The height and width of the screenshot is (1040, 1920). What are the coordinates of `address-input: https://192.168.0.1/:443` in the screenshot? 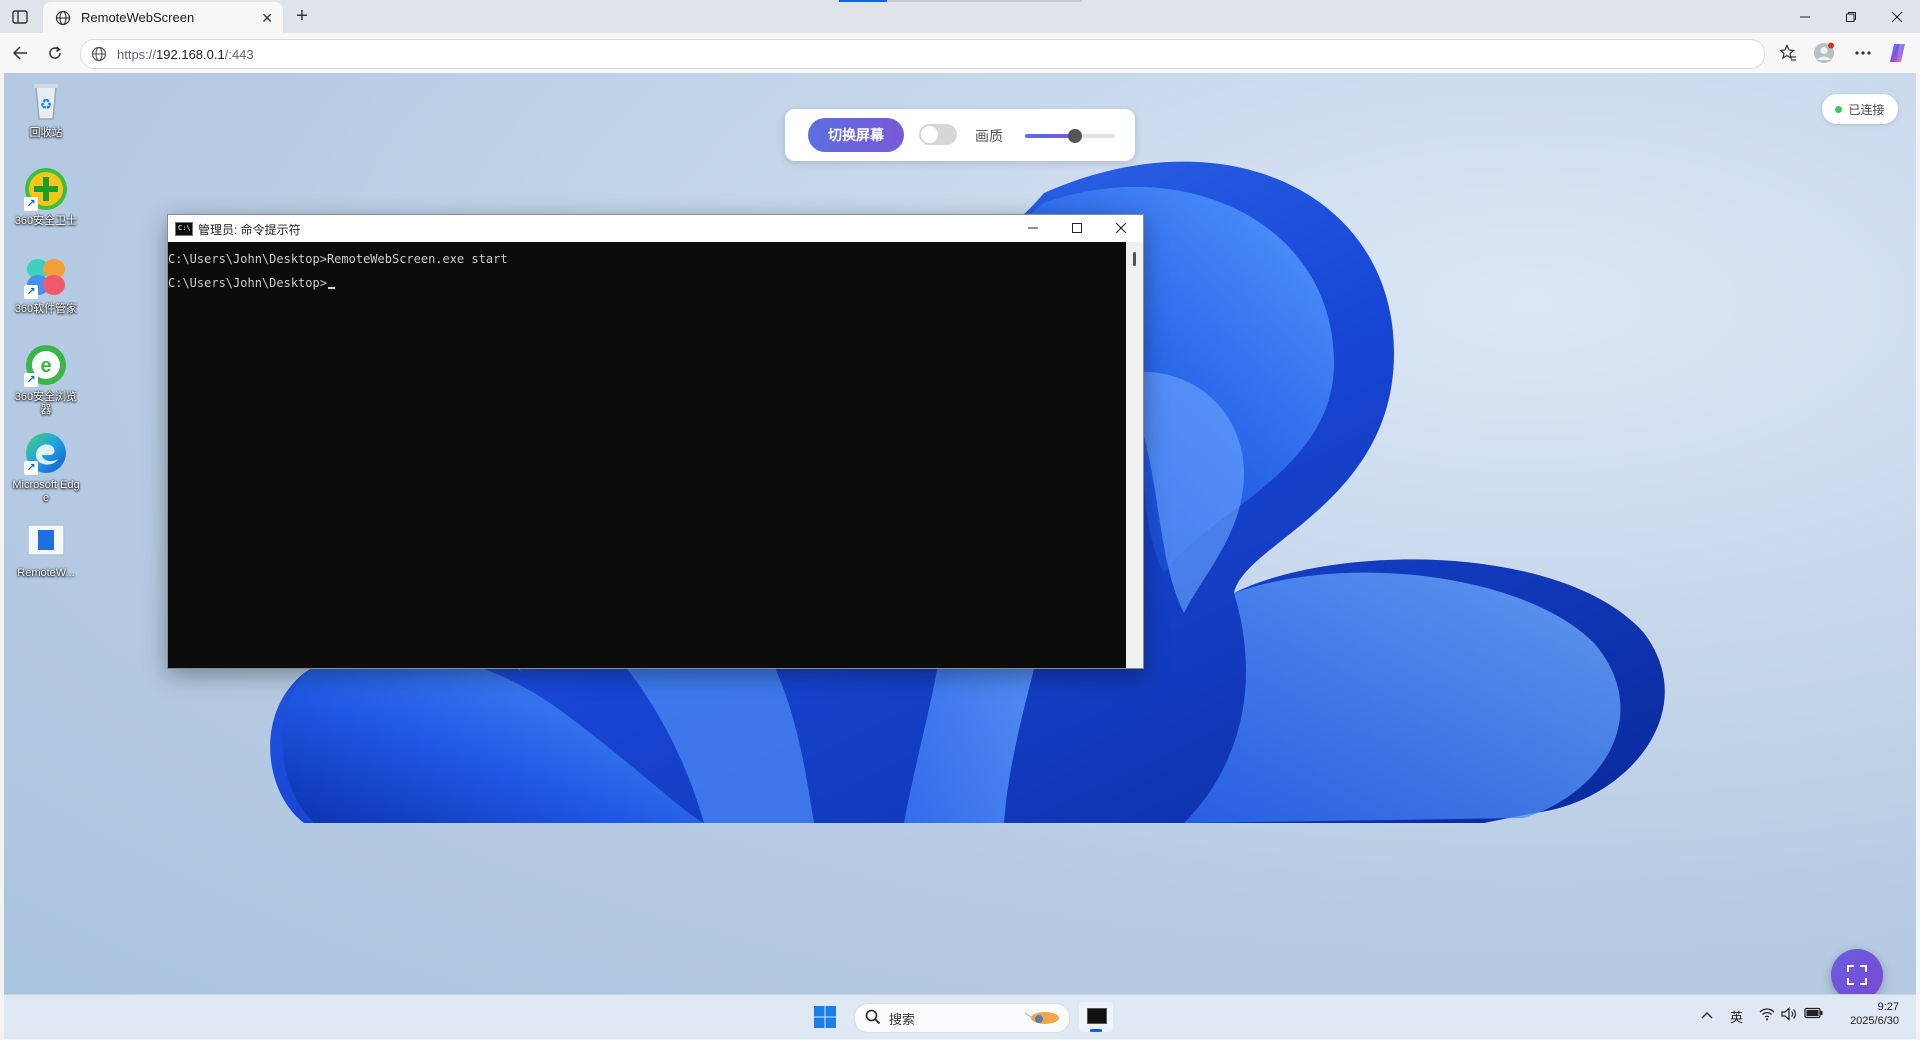 It's located at (922, 54).